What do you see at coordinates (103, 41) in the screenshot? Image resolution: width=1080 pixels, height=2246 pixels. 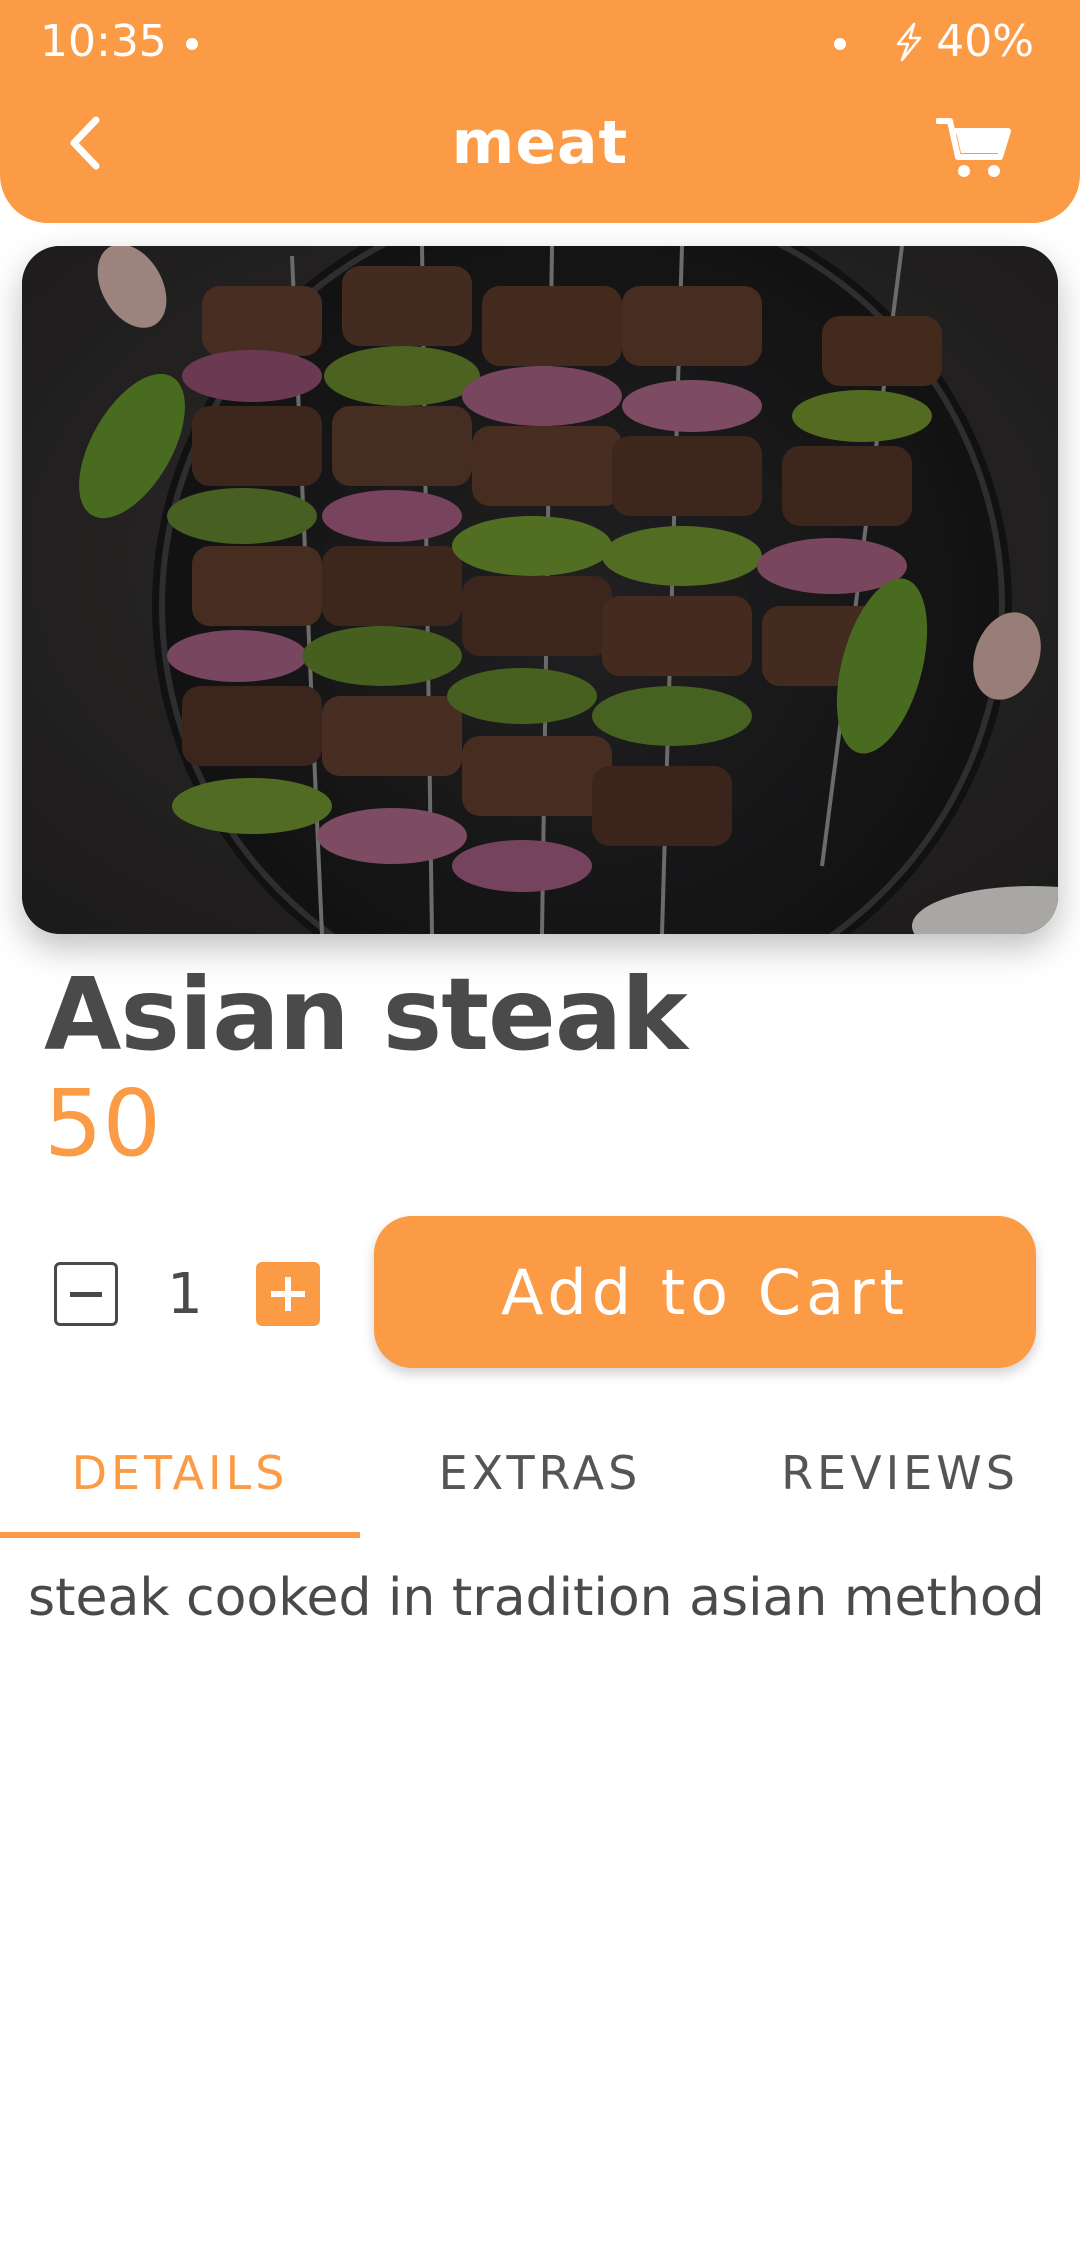 I see `status-time: 10:35` at bounding box center [103, 41].